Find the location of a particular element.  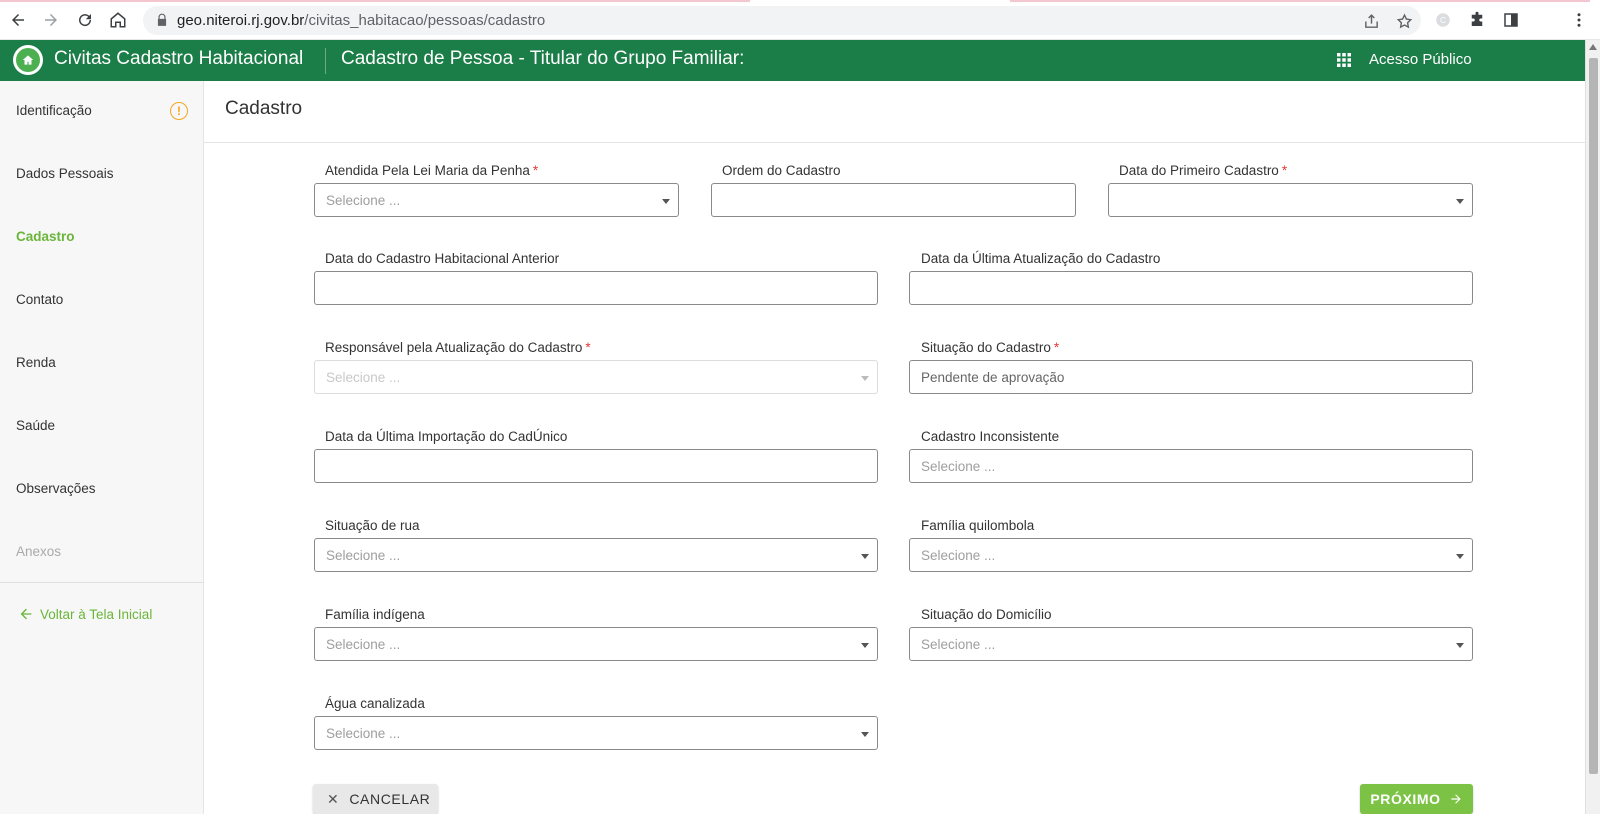

scrollbar-thumb is located at coordinates (1593, 416).